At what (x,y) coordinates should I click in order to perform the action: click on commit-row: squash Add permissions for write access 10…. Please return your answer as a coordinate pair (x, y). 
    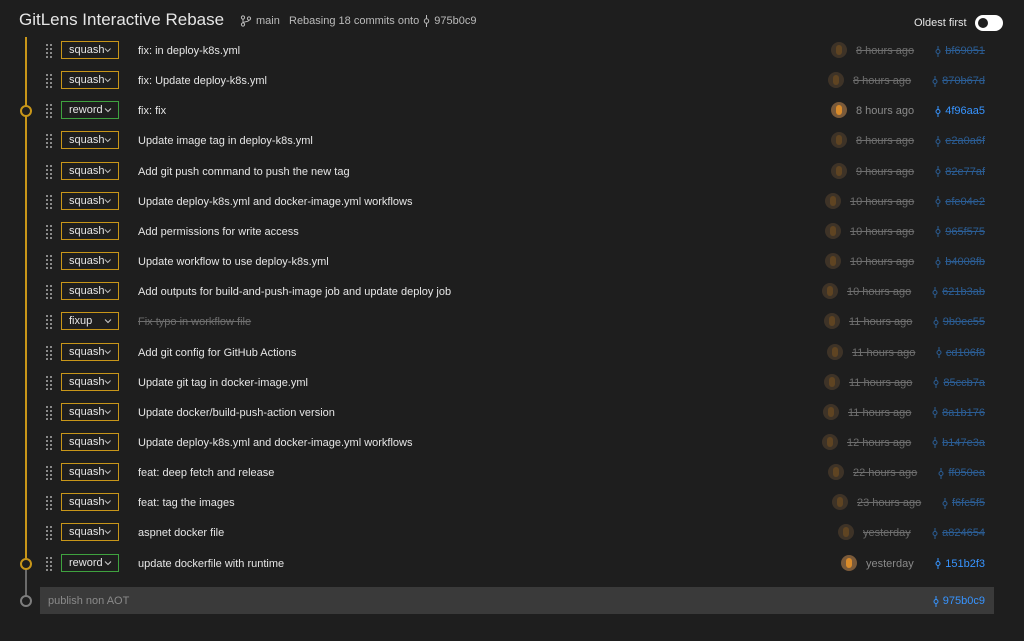
    Looking at the image, I should click on (512, 232).